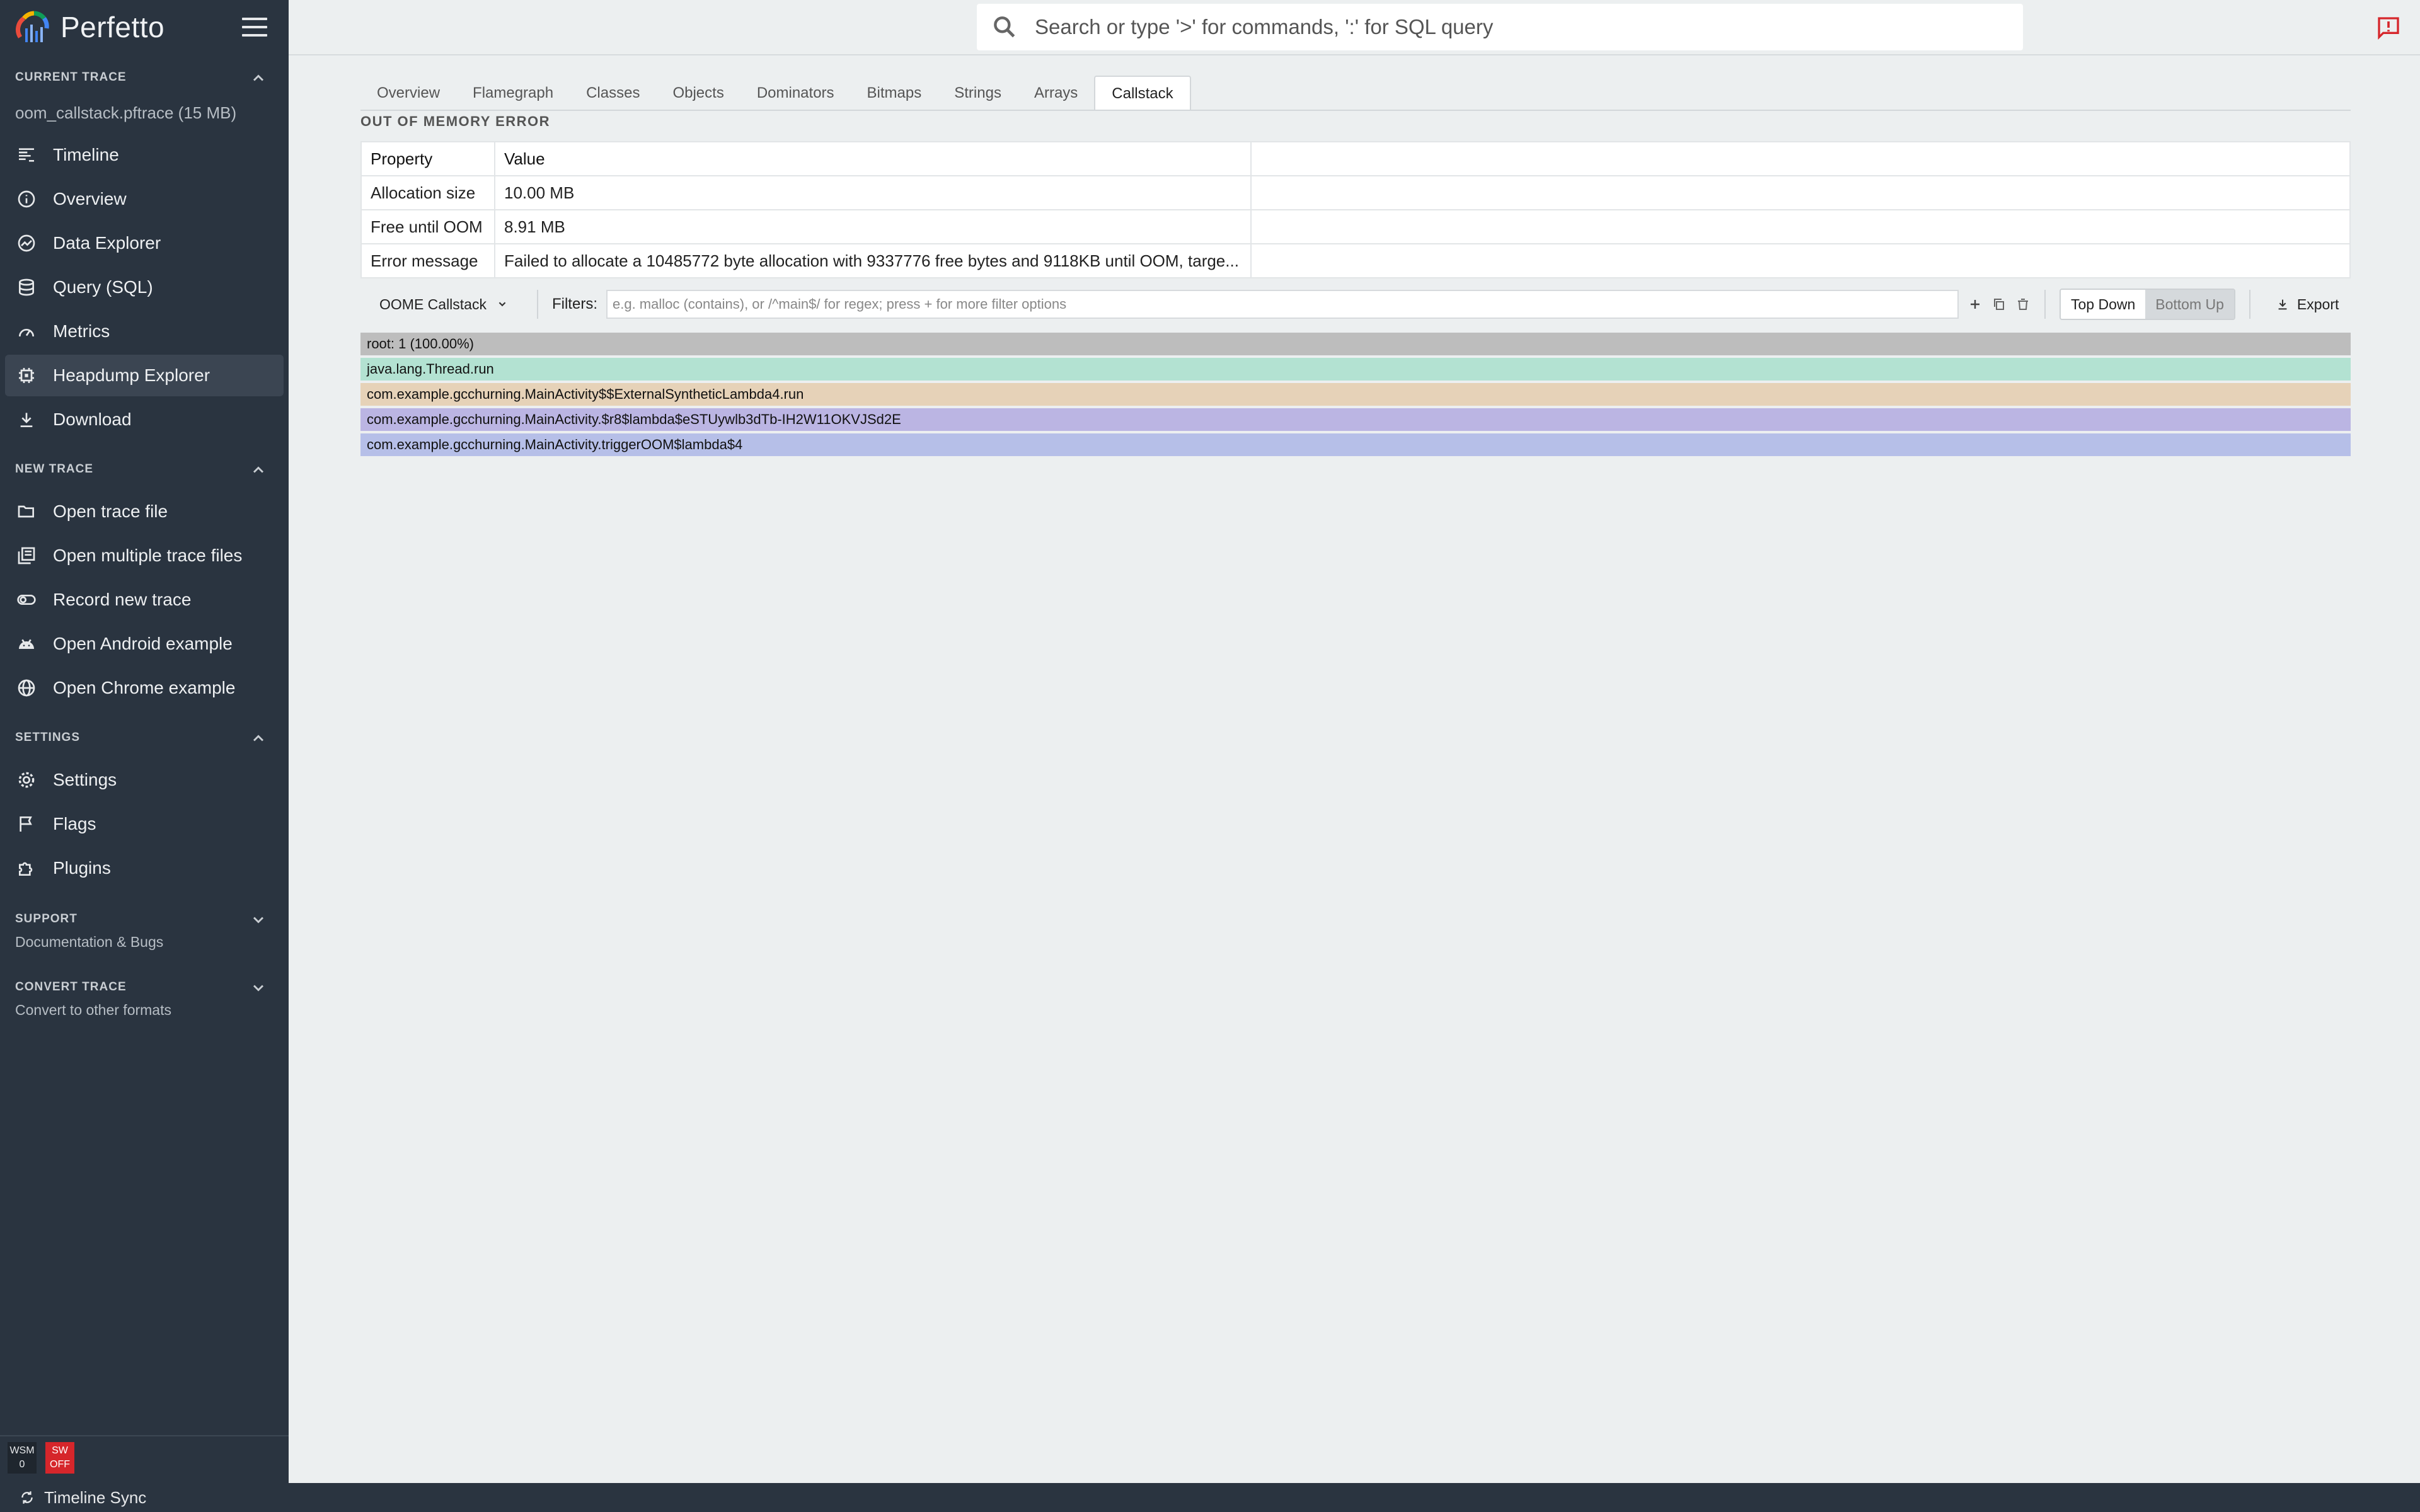 Image resolution: width=2420 pixels, height=1512 pixels. I want to click on sidebar-item-settings: Settings, so click(145, 780).